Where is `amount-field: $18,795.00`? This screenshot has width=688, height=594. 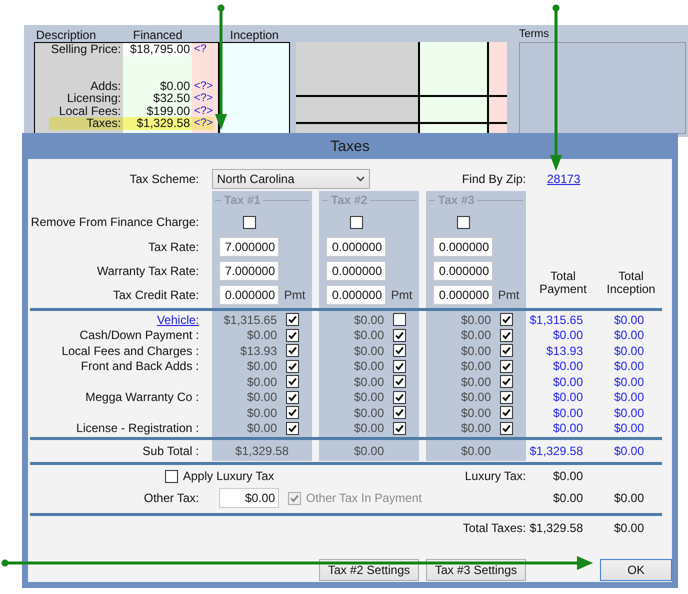 amount-field: $18,795.00 is located at coordinates (157, 49).